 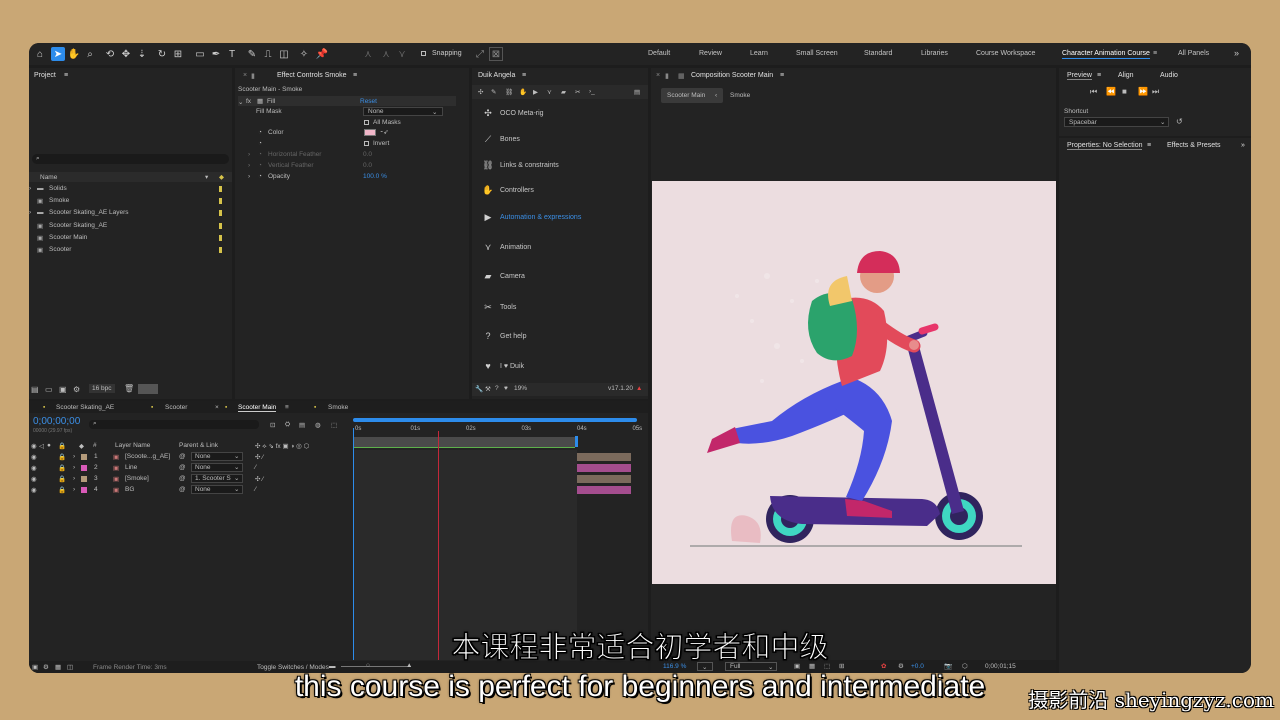 I want to click on draft-3d-icon: ⊡, so click(x=272, y=425).